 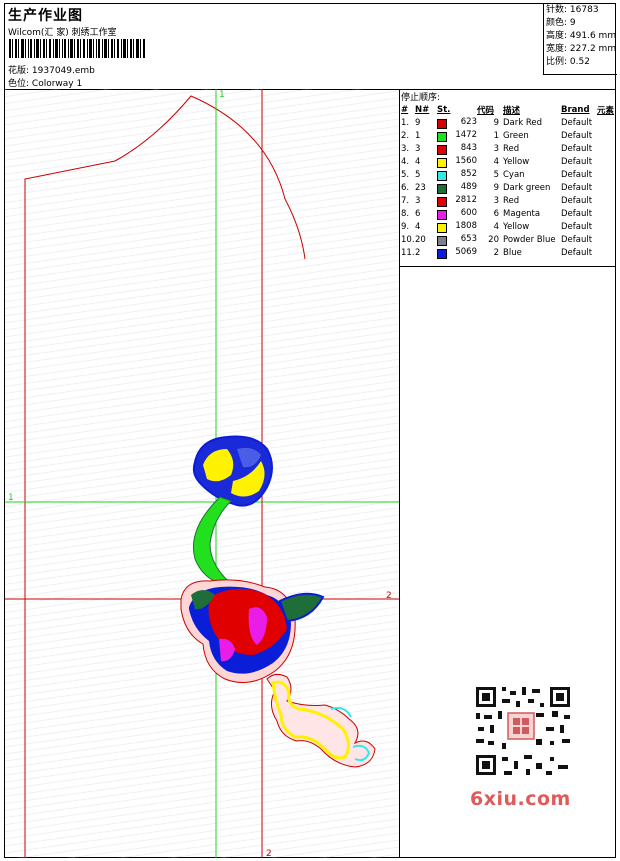 I want to click on row-needle: 2, so click(x=418, y=252).